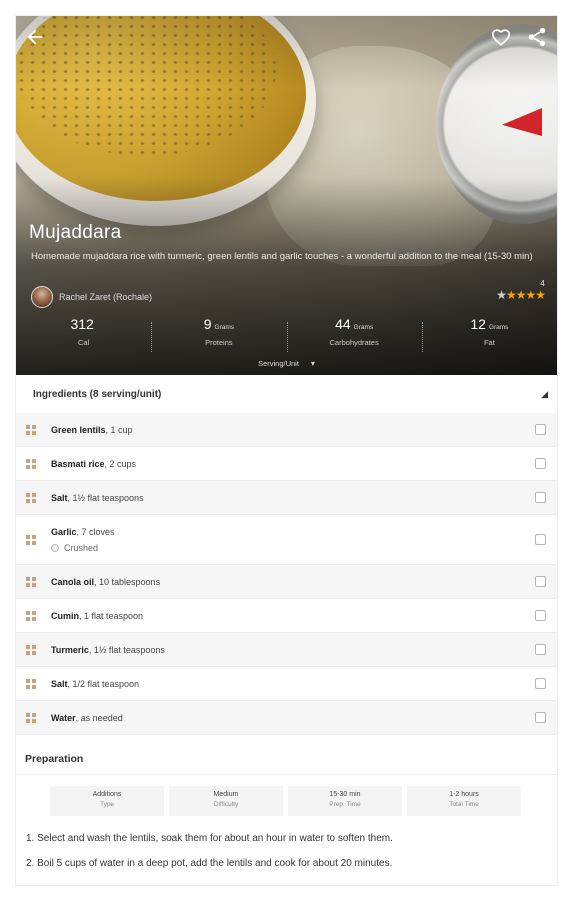 This screenshot has height=900, width=568. I want to click on list-item: Garlic, 7 cloves Crushed, so click(286, 540).